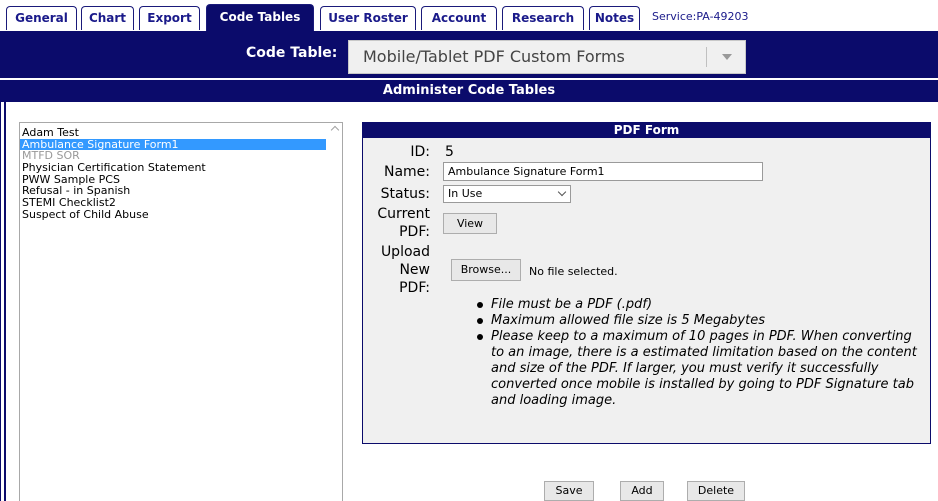 The image size is (938, 501). What do you see at coordinates (706, 57) in the screenshot?
I see `select-divider` at bounding box center [706, 57].